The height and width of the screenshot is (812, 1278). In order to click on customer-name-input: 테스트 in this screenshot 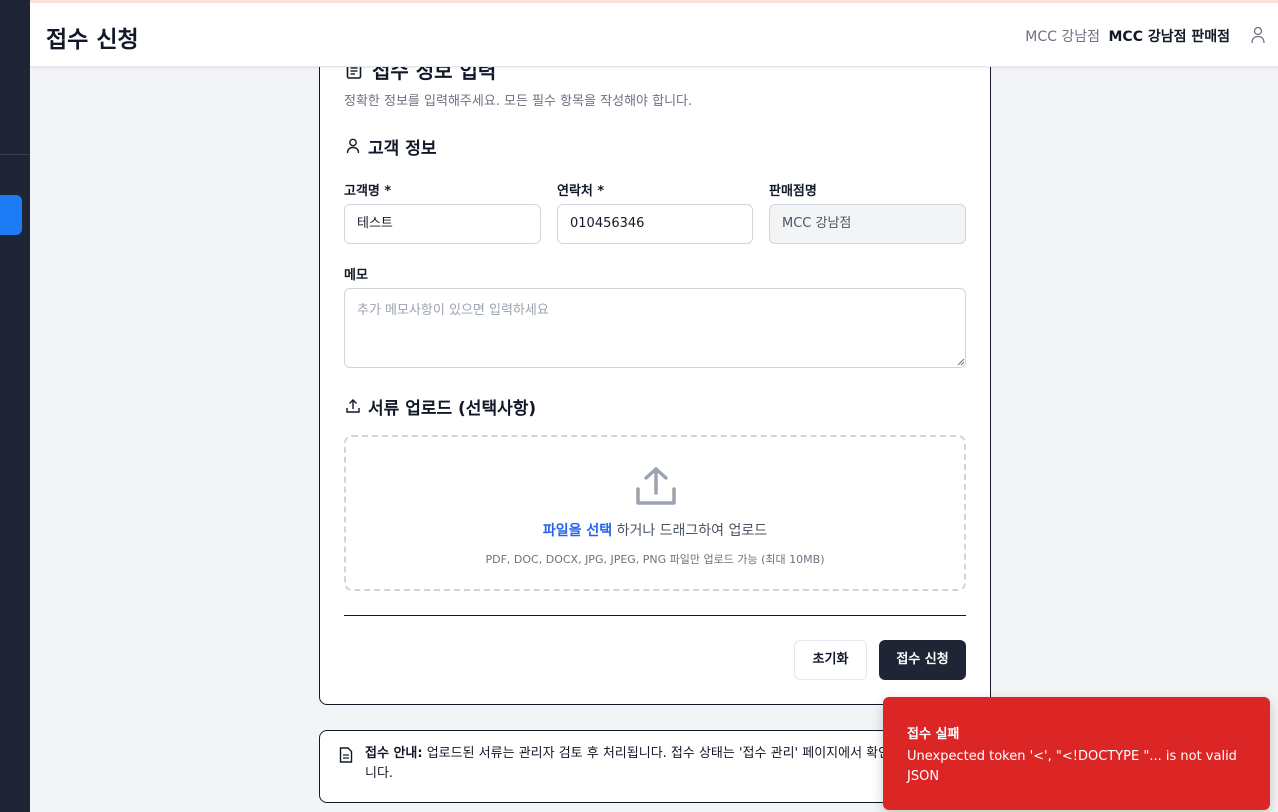, I will do `click(442, 224)`.